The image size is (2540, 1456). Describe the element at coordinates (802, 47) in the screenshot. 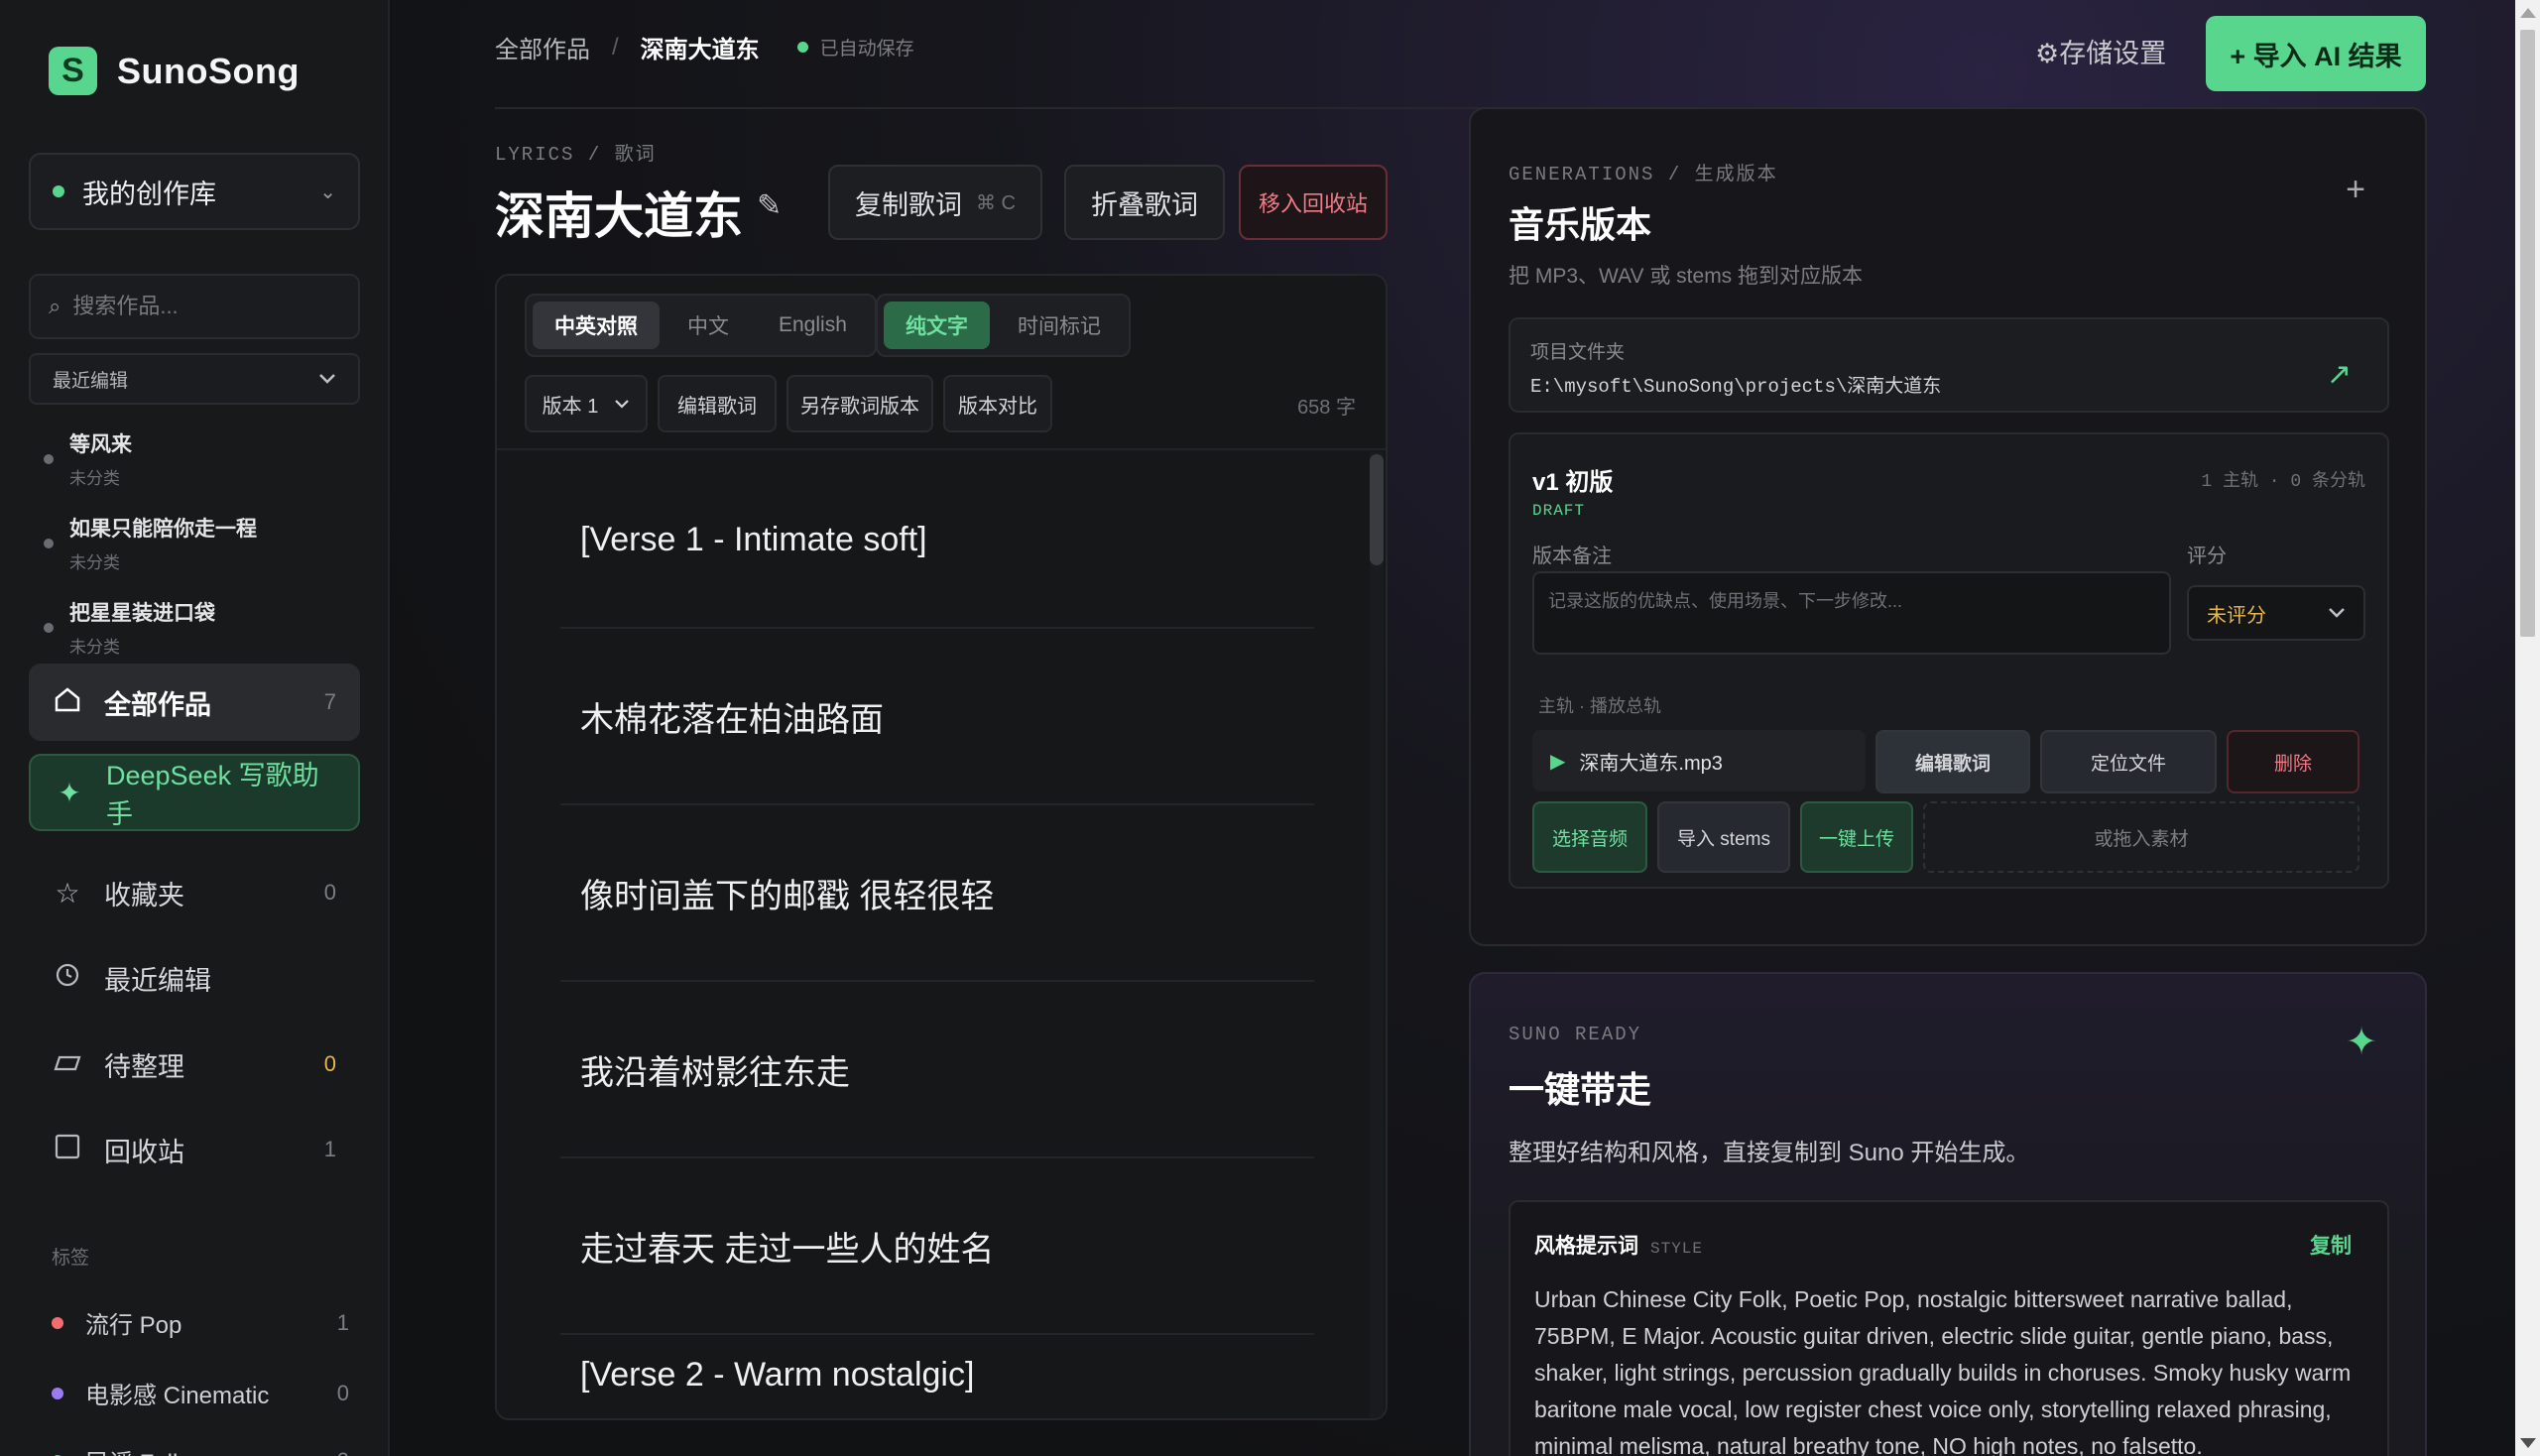

I see `autosave-dot-icon` at that location.